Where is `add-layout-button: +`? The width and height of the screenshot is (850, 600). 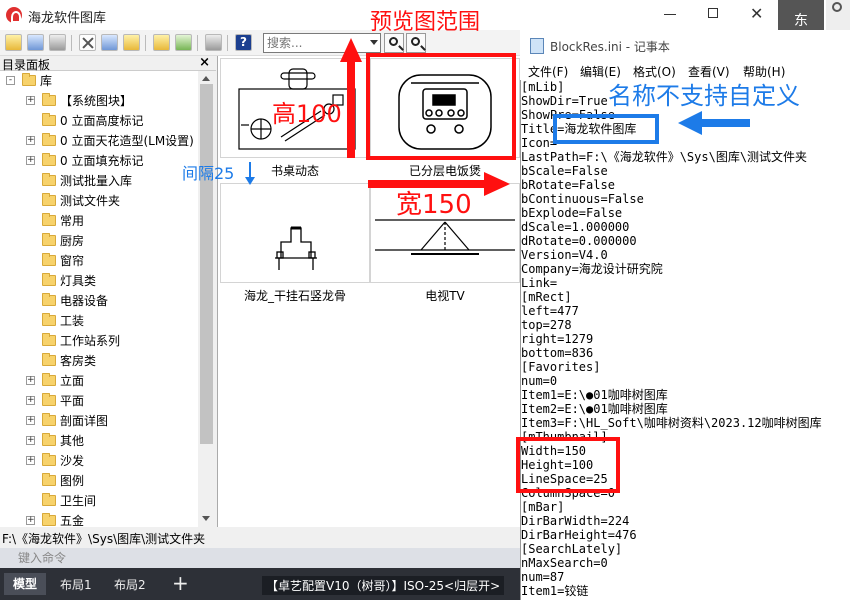 add-layout-button: + is located at coordinates (180, 583).